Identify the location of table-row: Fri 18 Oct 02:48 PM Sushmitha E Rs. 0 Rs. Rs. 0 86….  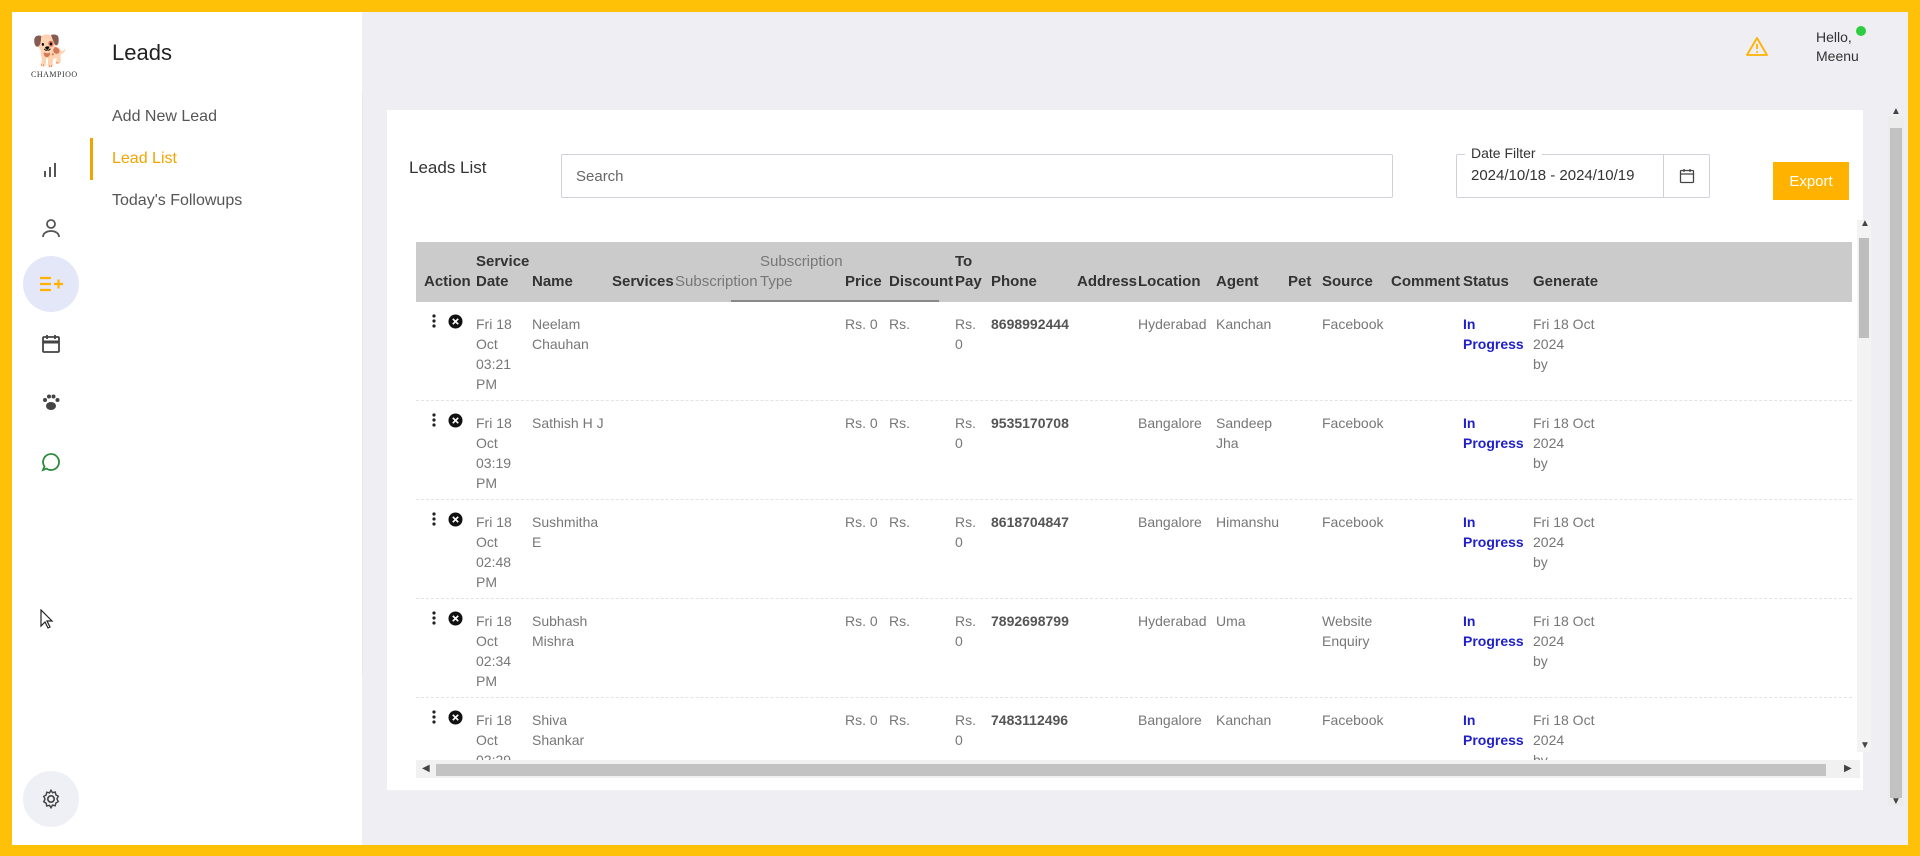
(1134, 549).